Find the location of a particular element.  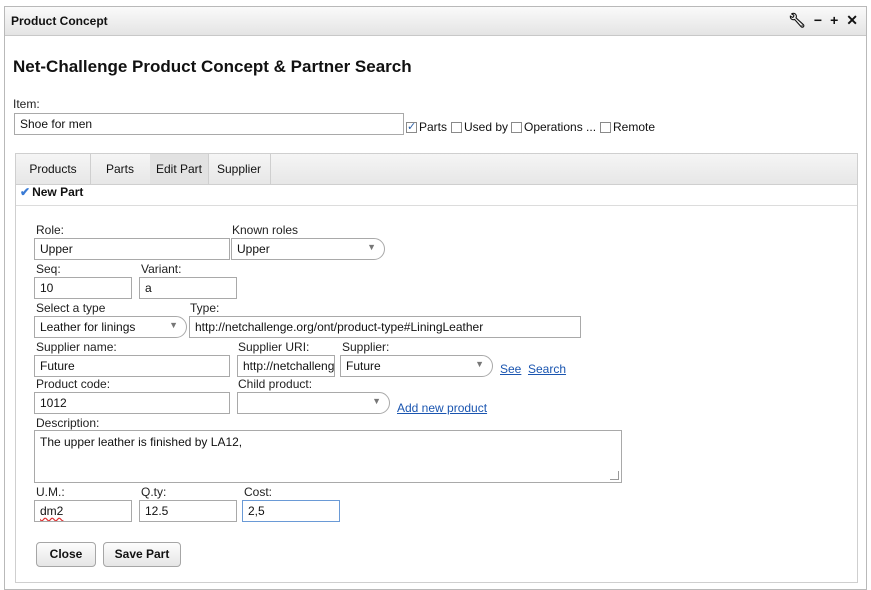

window-title: Product Concept is located at coordinates (59, 21).